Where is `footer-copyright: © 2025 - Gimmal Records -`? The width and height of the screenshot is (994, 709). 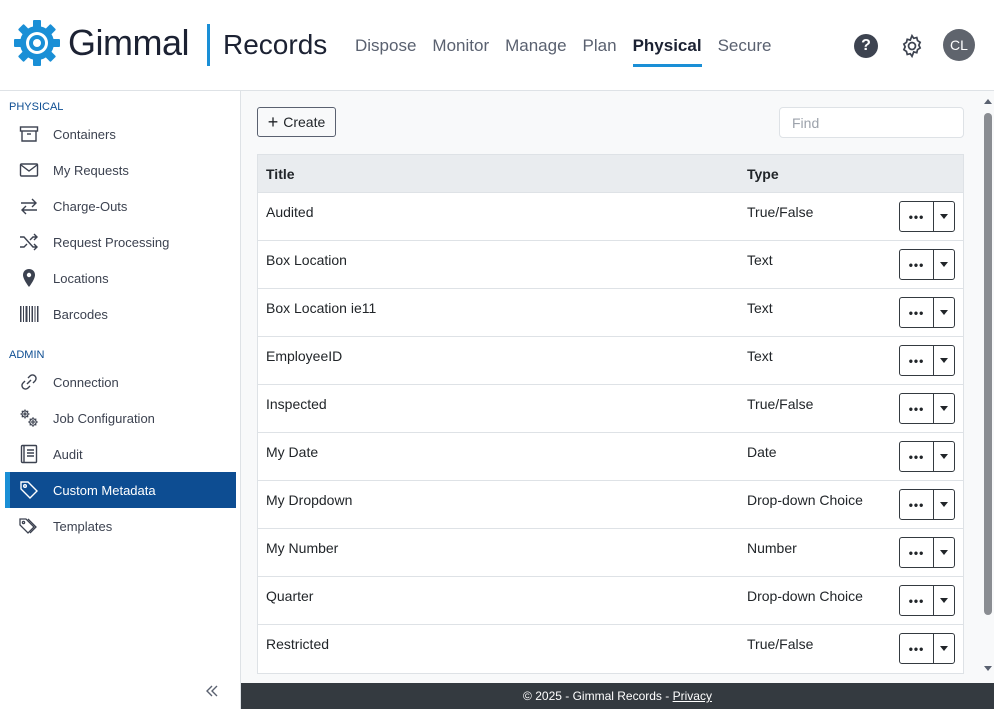
footer-copyright: © 2025 - Gimmal Records - is located at coordinates (598, 696).